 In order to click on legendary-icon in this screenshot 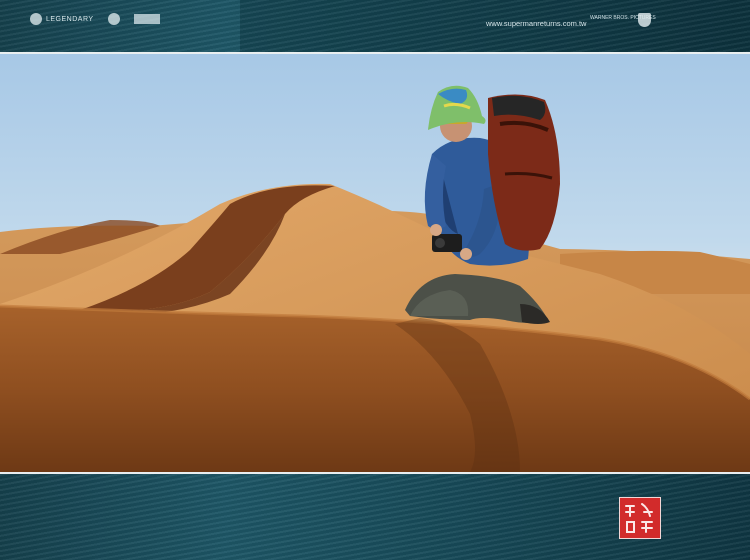, I will do `click(36, 19)`.